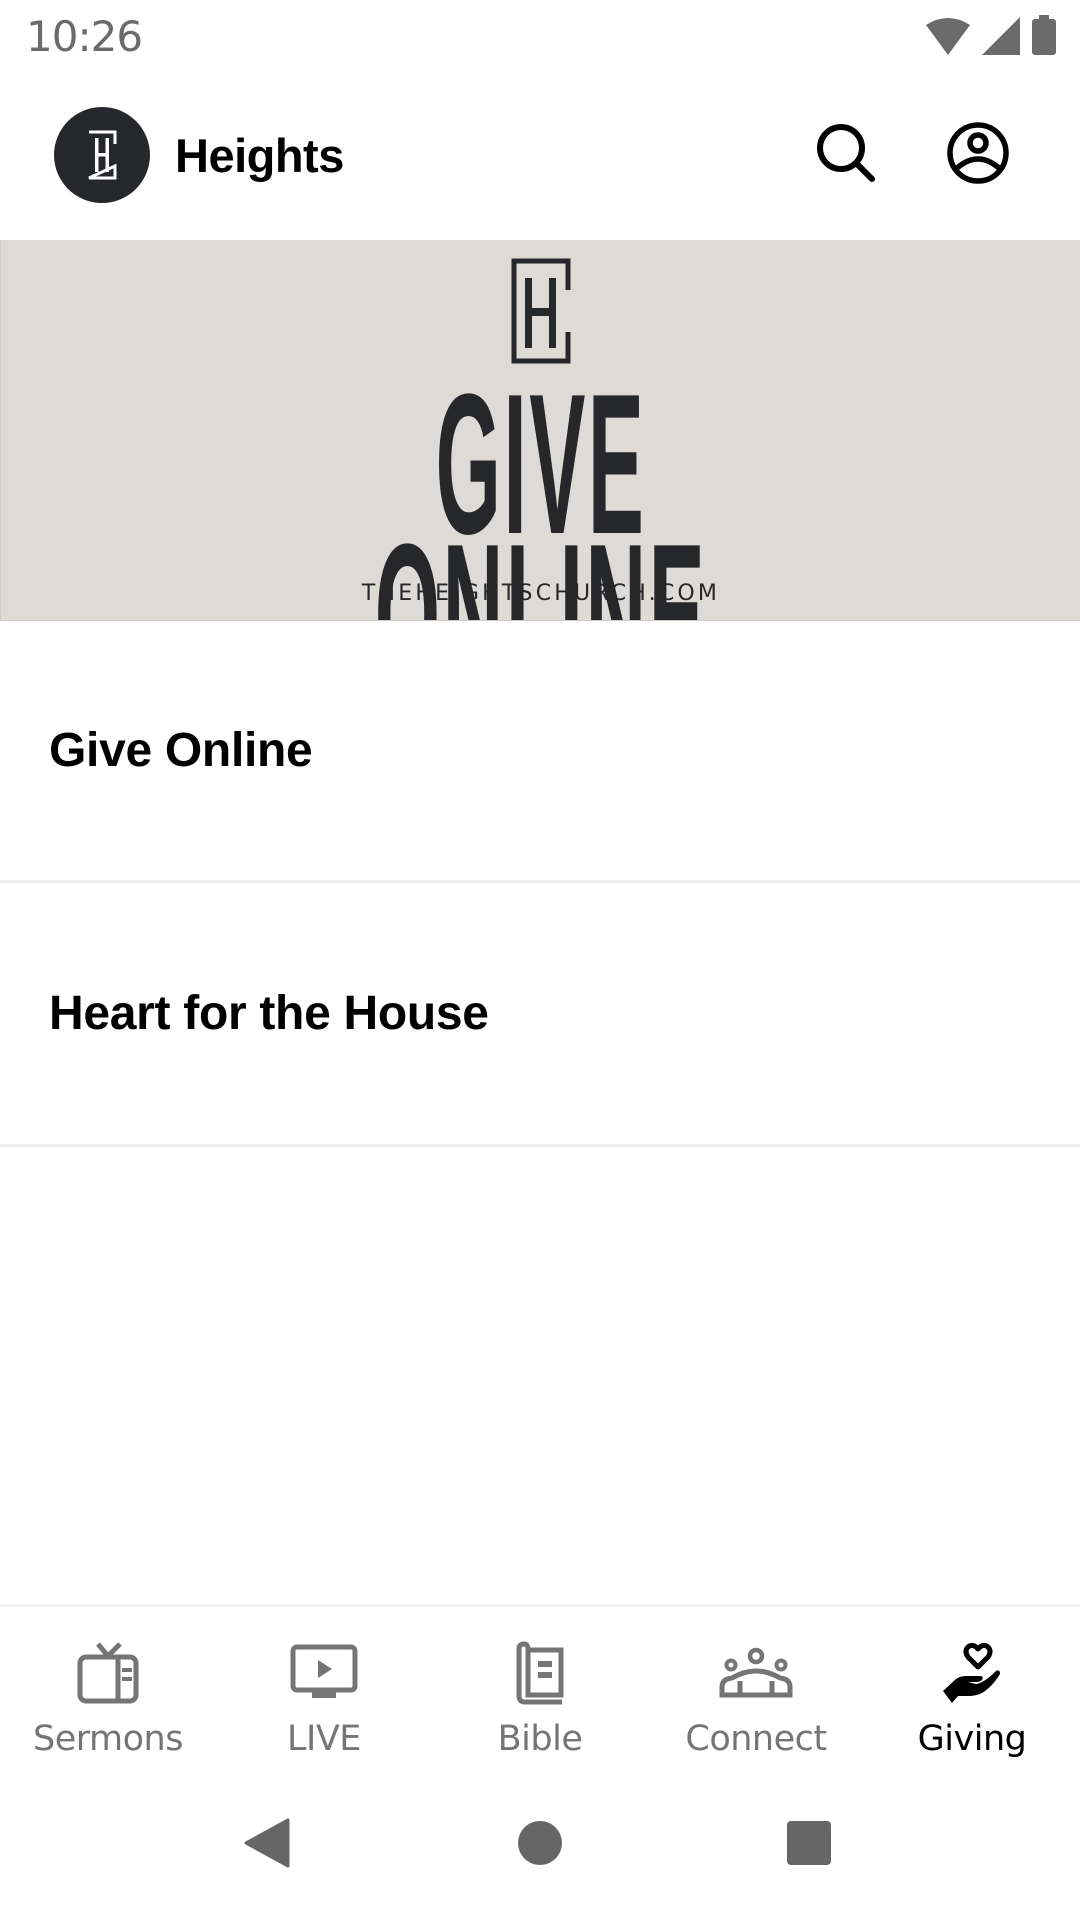  What do you see at coordinates (756, 1673) in the screenshot?
I see `groups-icon` at bounding box center [756, 1673].